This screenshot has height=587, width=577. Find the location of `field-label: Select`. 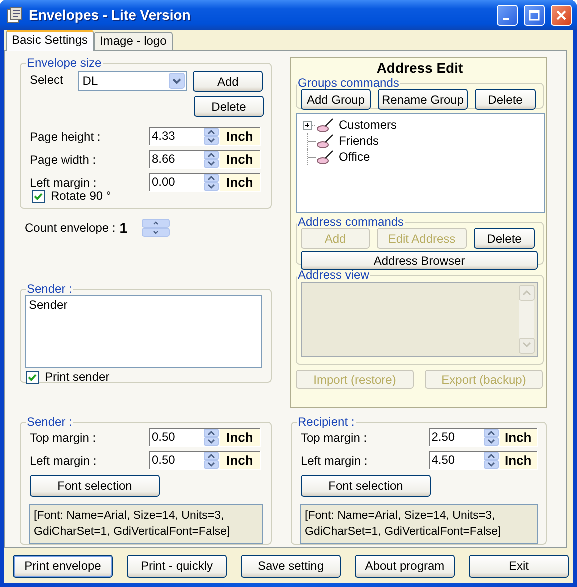

field-label: Select is located at coordinates (47, 80).